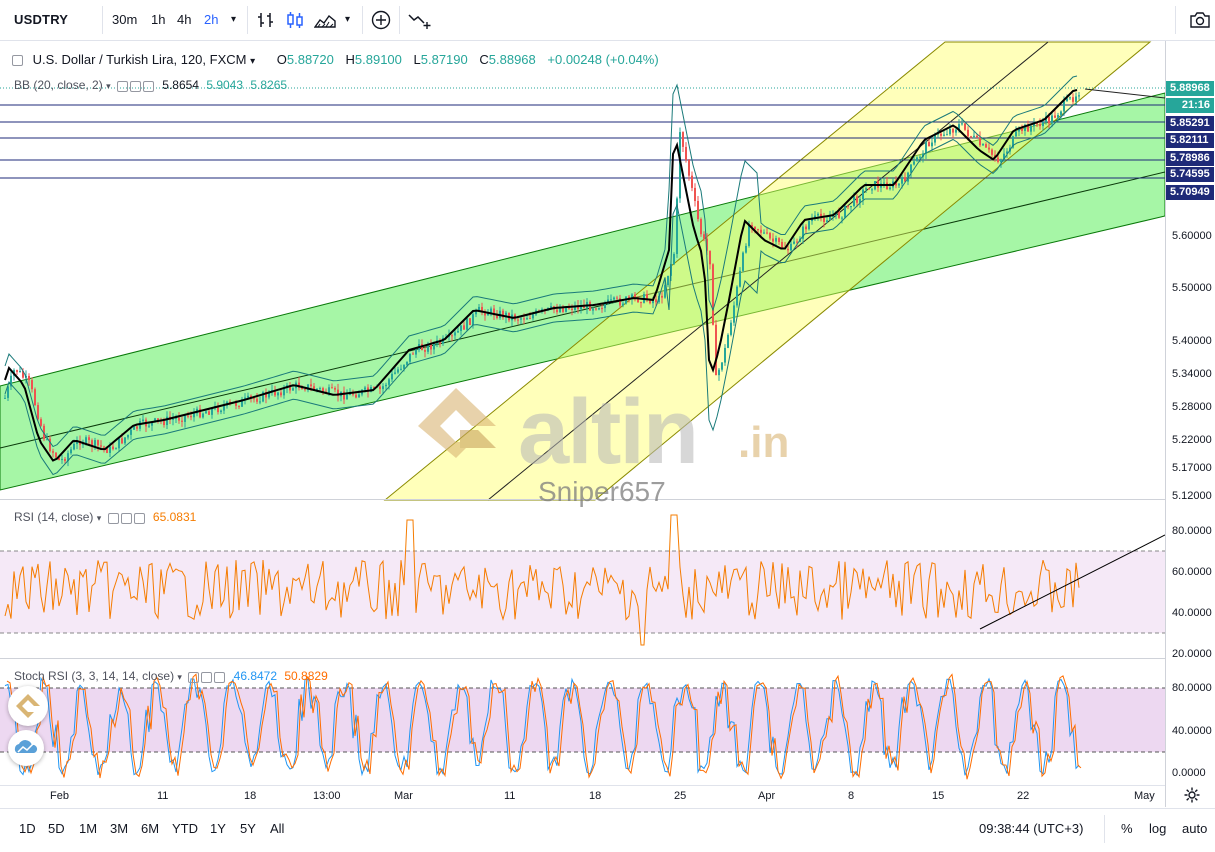 The image size is (1215, 852). I want to click on range-1y: 1Y, so click(218, 829).